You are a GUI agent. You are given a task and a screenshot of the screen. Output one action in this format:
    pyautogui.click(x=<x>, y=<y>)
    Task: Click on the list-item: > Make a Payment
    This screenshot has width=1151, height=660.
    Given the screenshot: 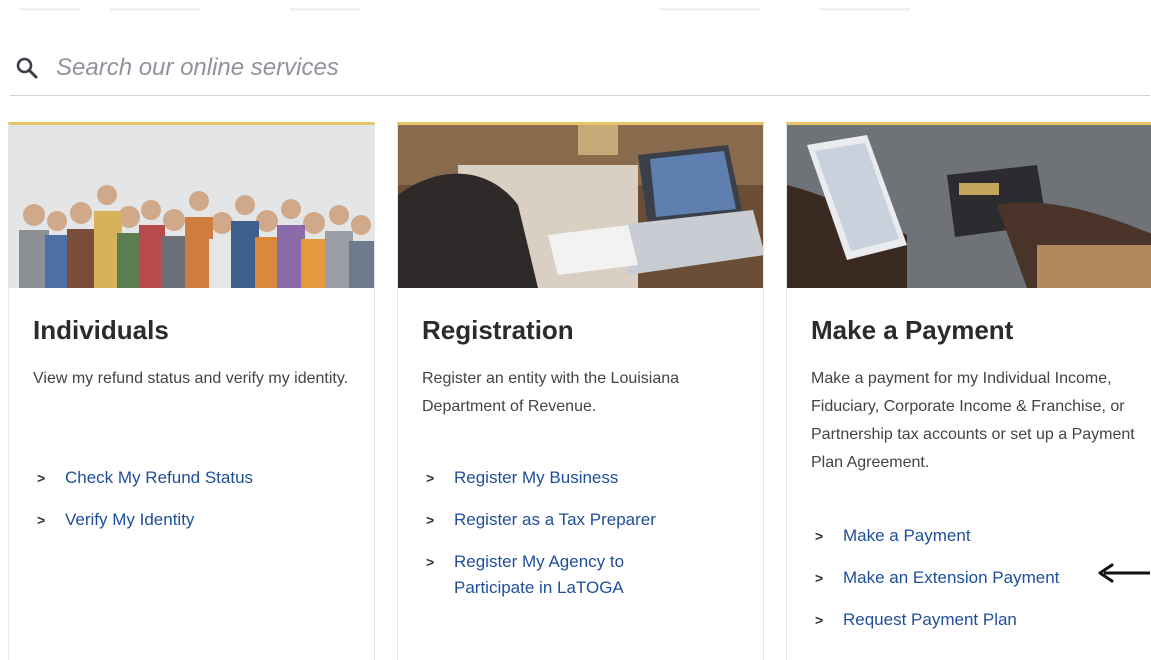 What is the action you would take?
    pyautogui.click(x=937, y=536)
    